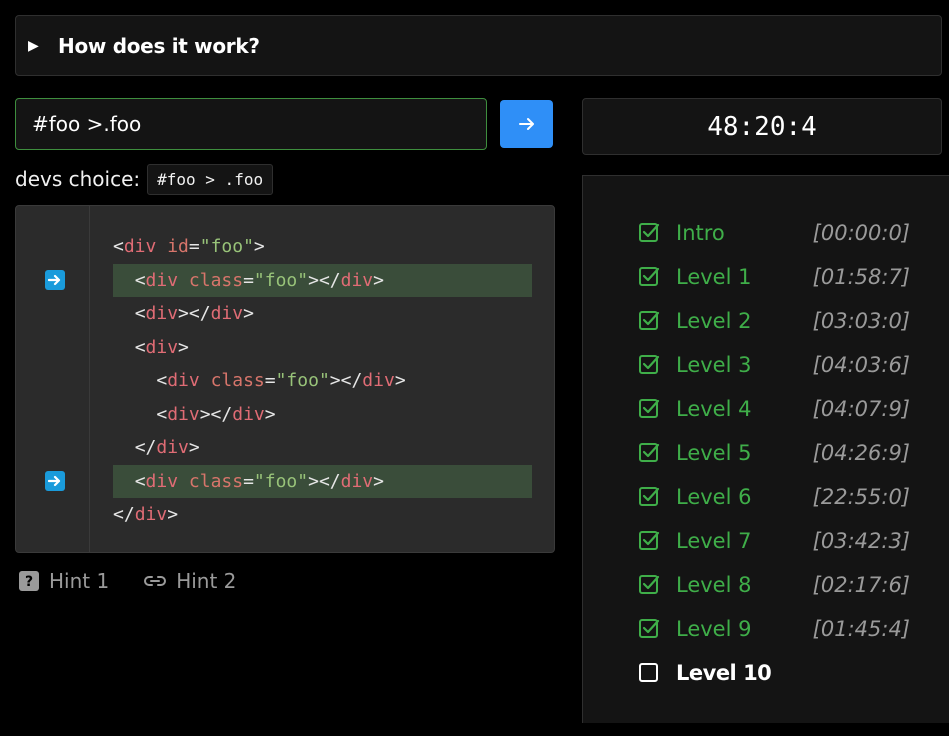  I want to click on level-name: Level 7, so click(714, 541).